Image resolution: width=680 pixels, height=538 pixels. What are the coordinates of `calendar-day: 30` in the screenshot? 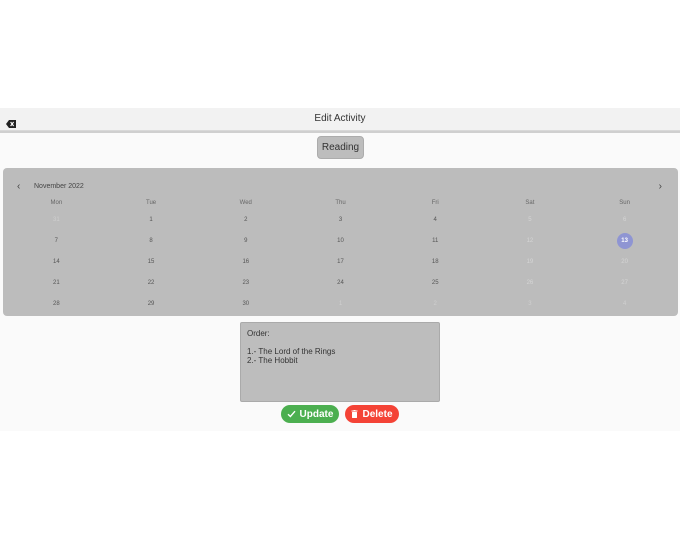 It's located at (245, 304).